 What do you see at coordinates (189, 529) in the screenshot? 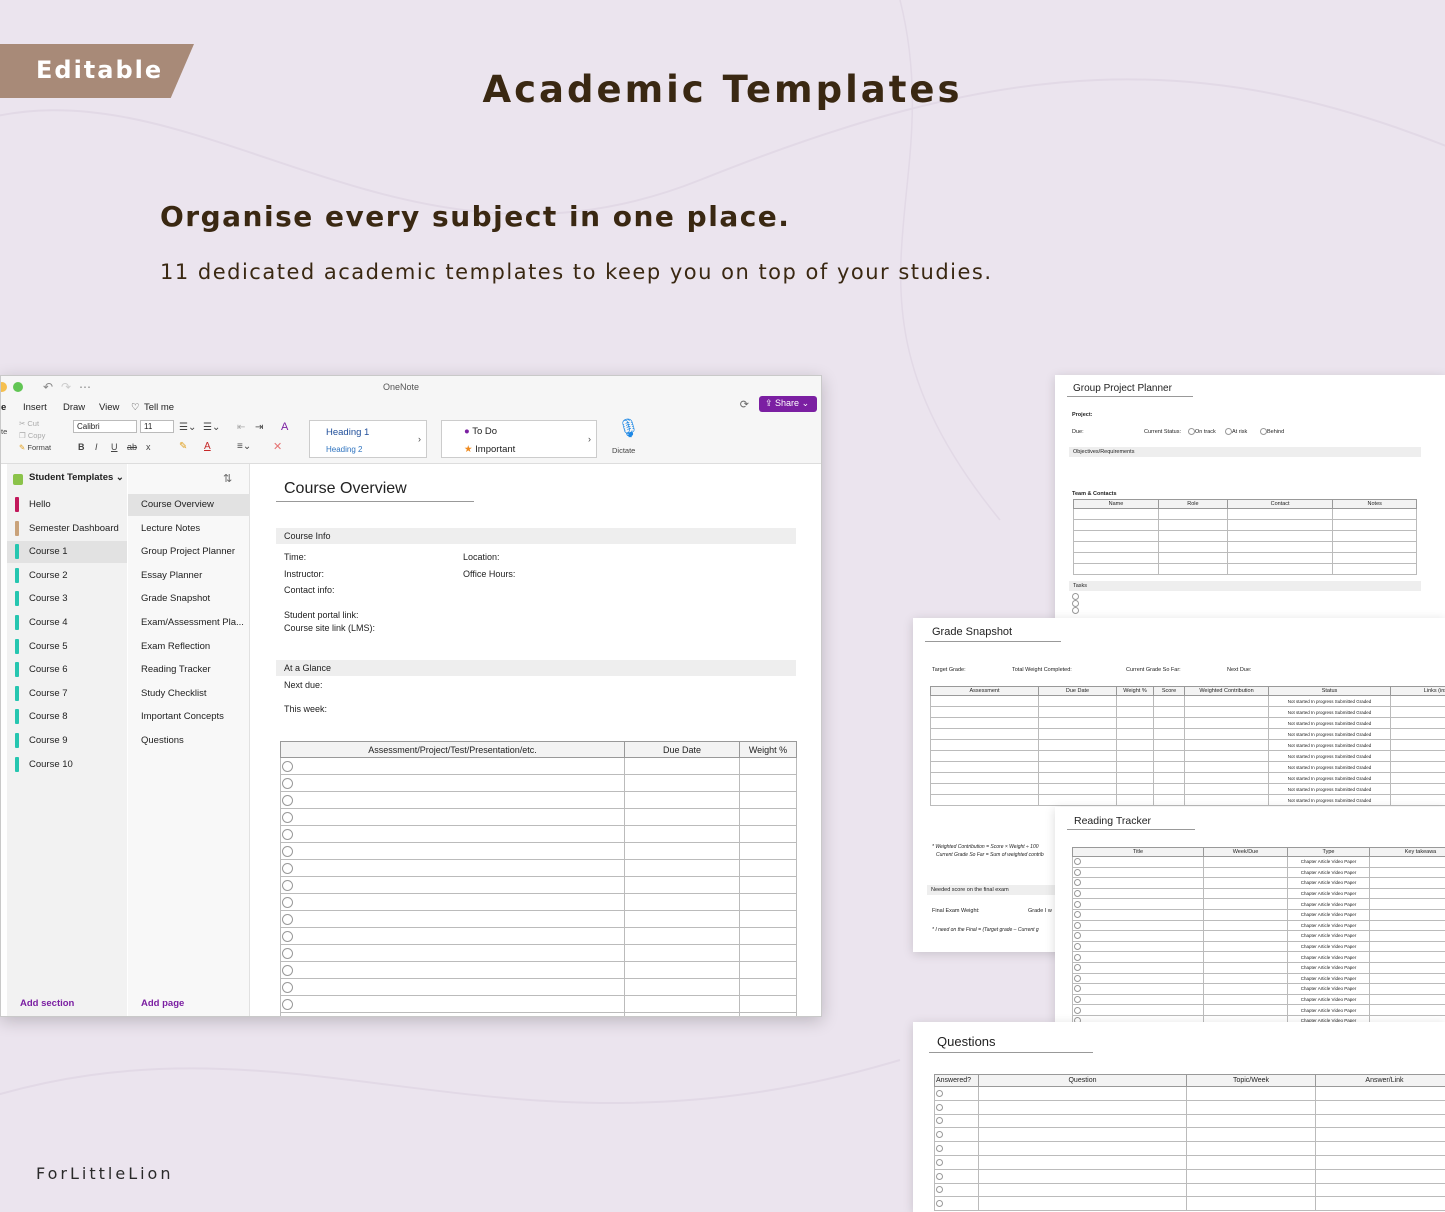
I see `page-item: Lecture Notes` at bounding box center [189, 529].